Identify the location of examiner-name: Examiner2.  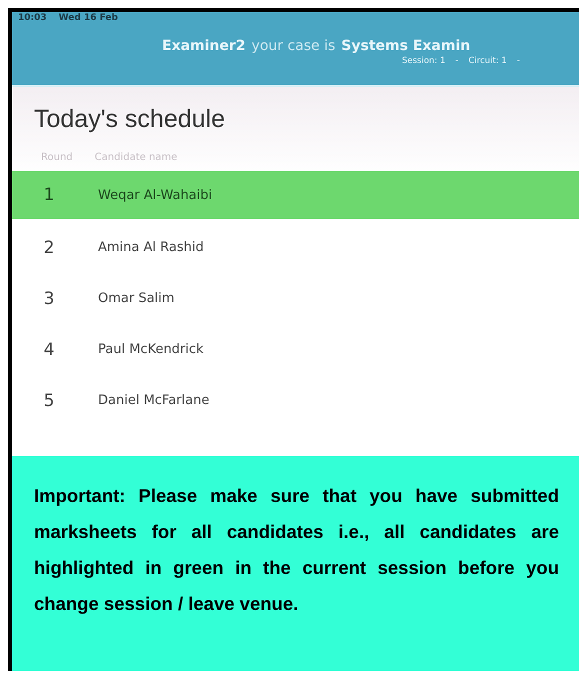
(204, 46).